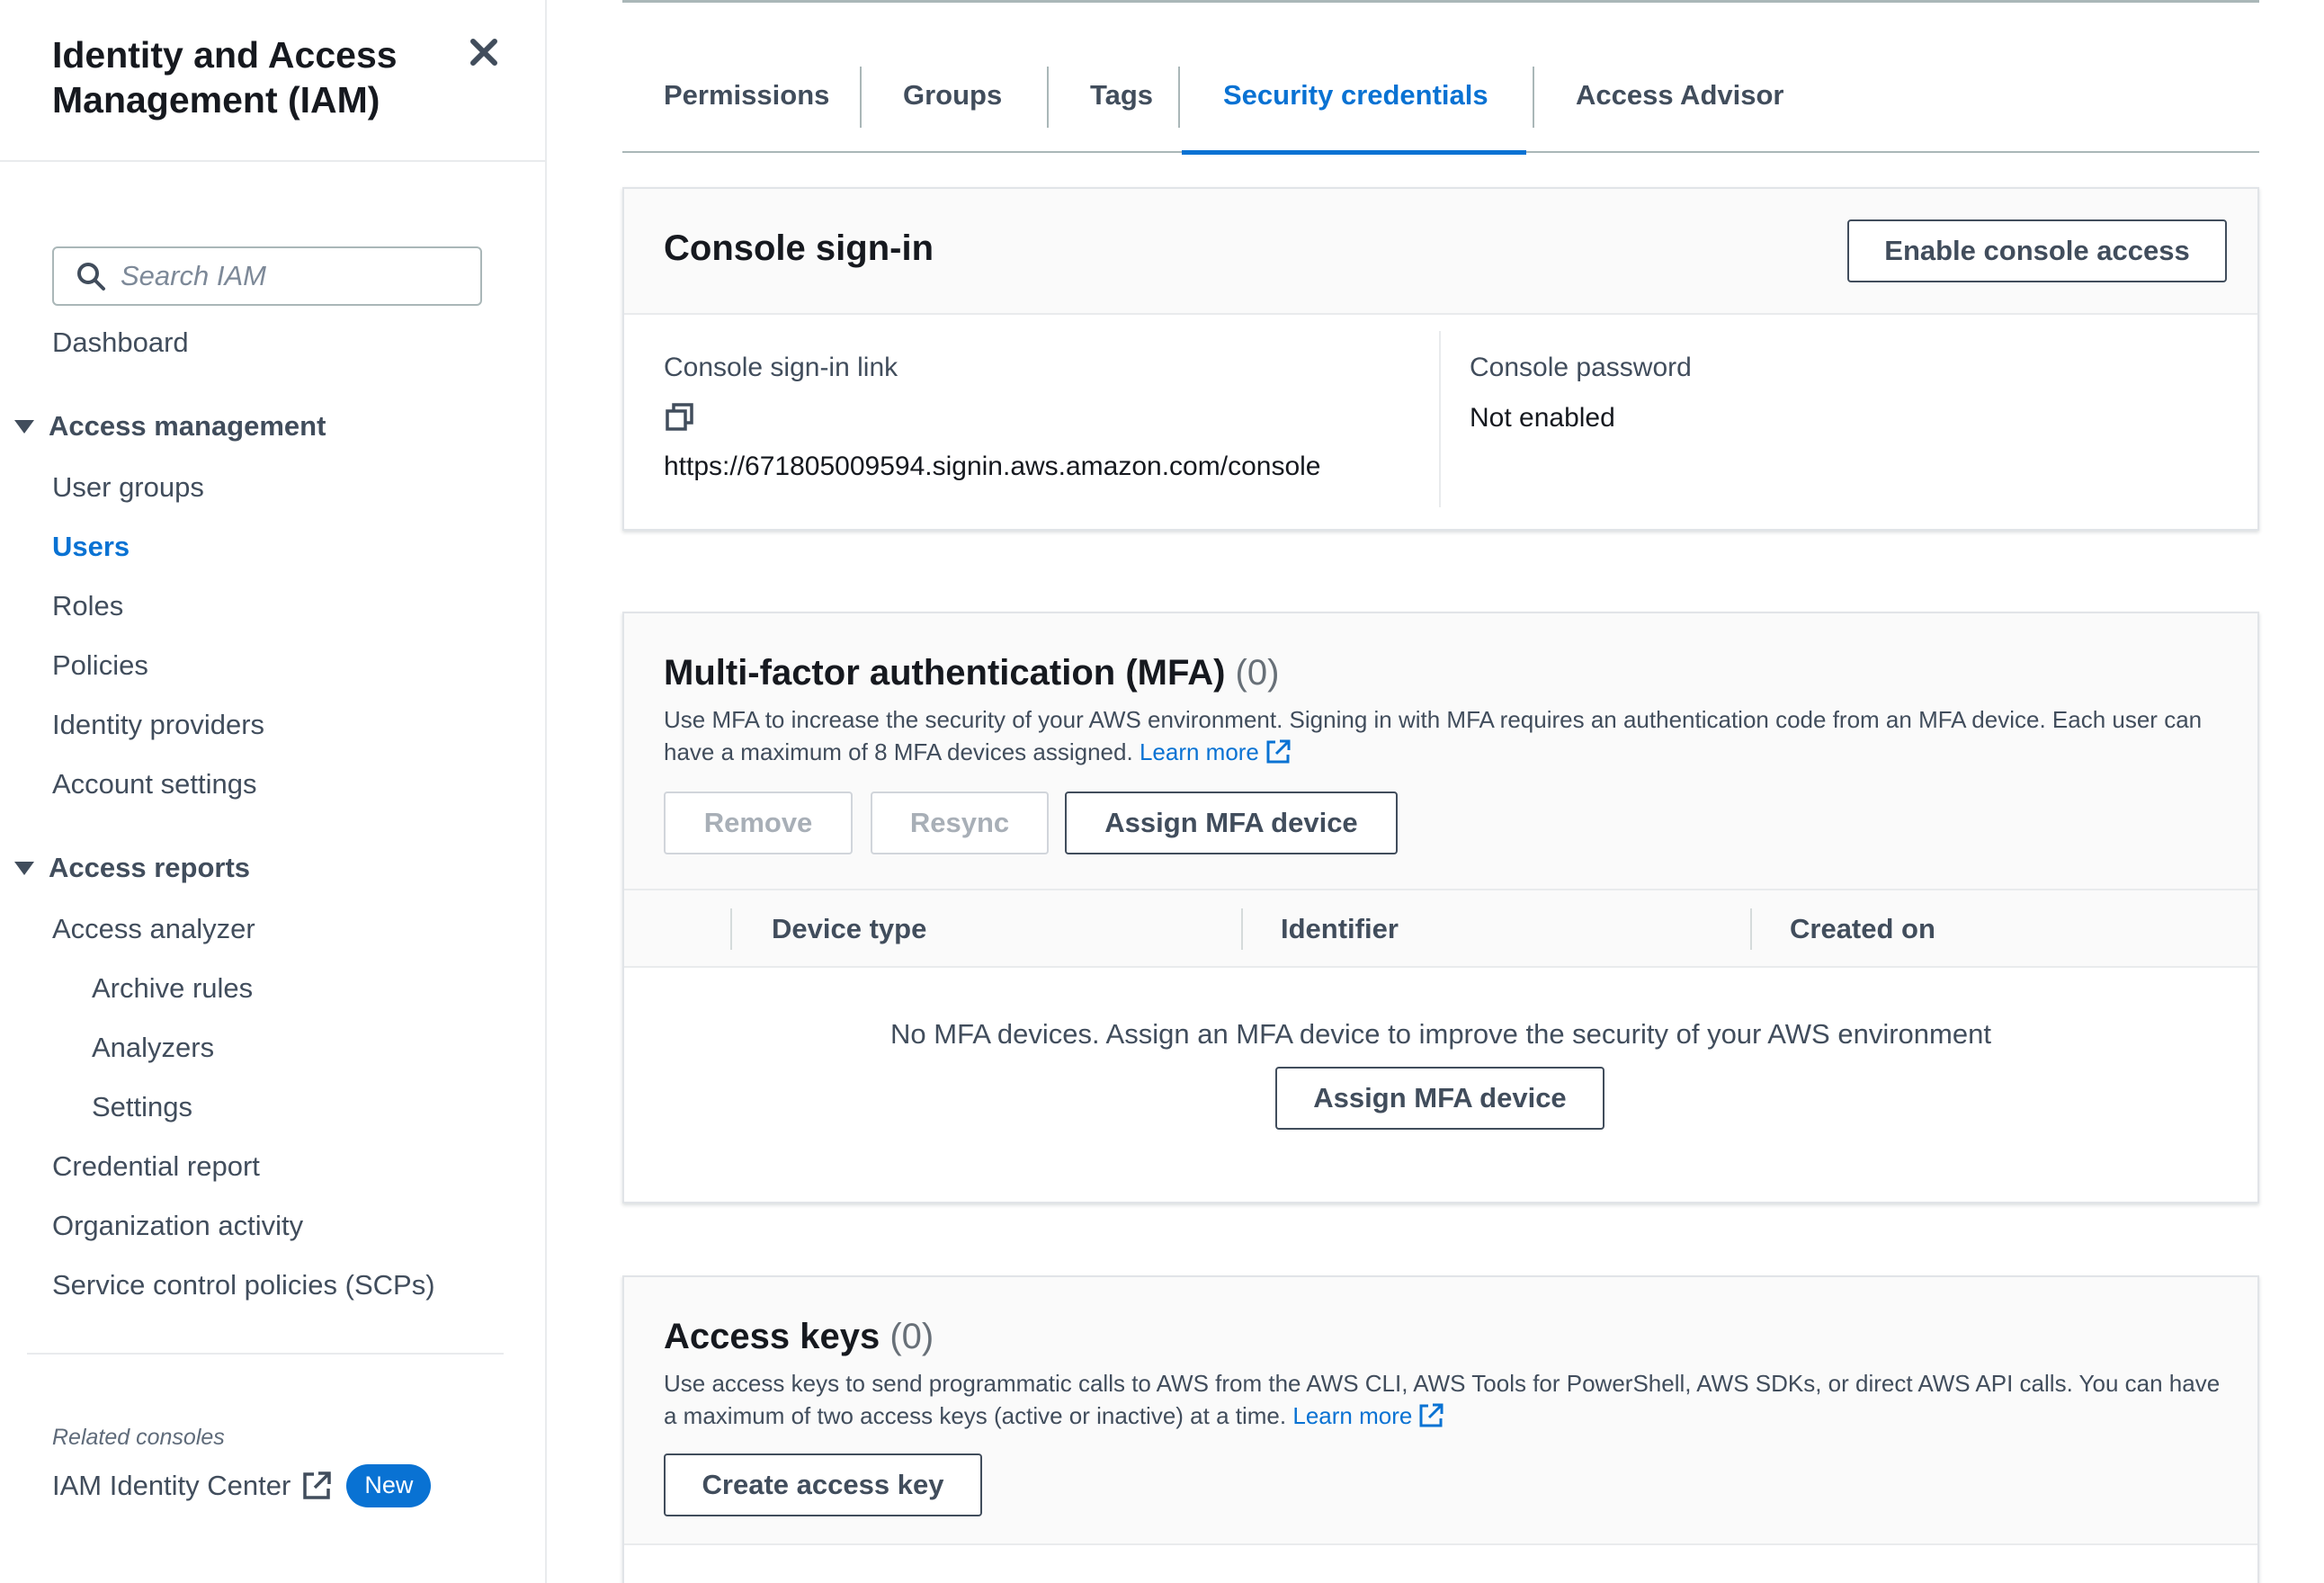 The width and height of the screenshot is (2324, 1583). I want to click on mfa-title: Multi-factor authentication (MFA) (0), so click(971, 673).